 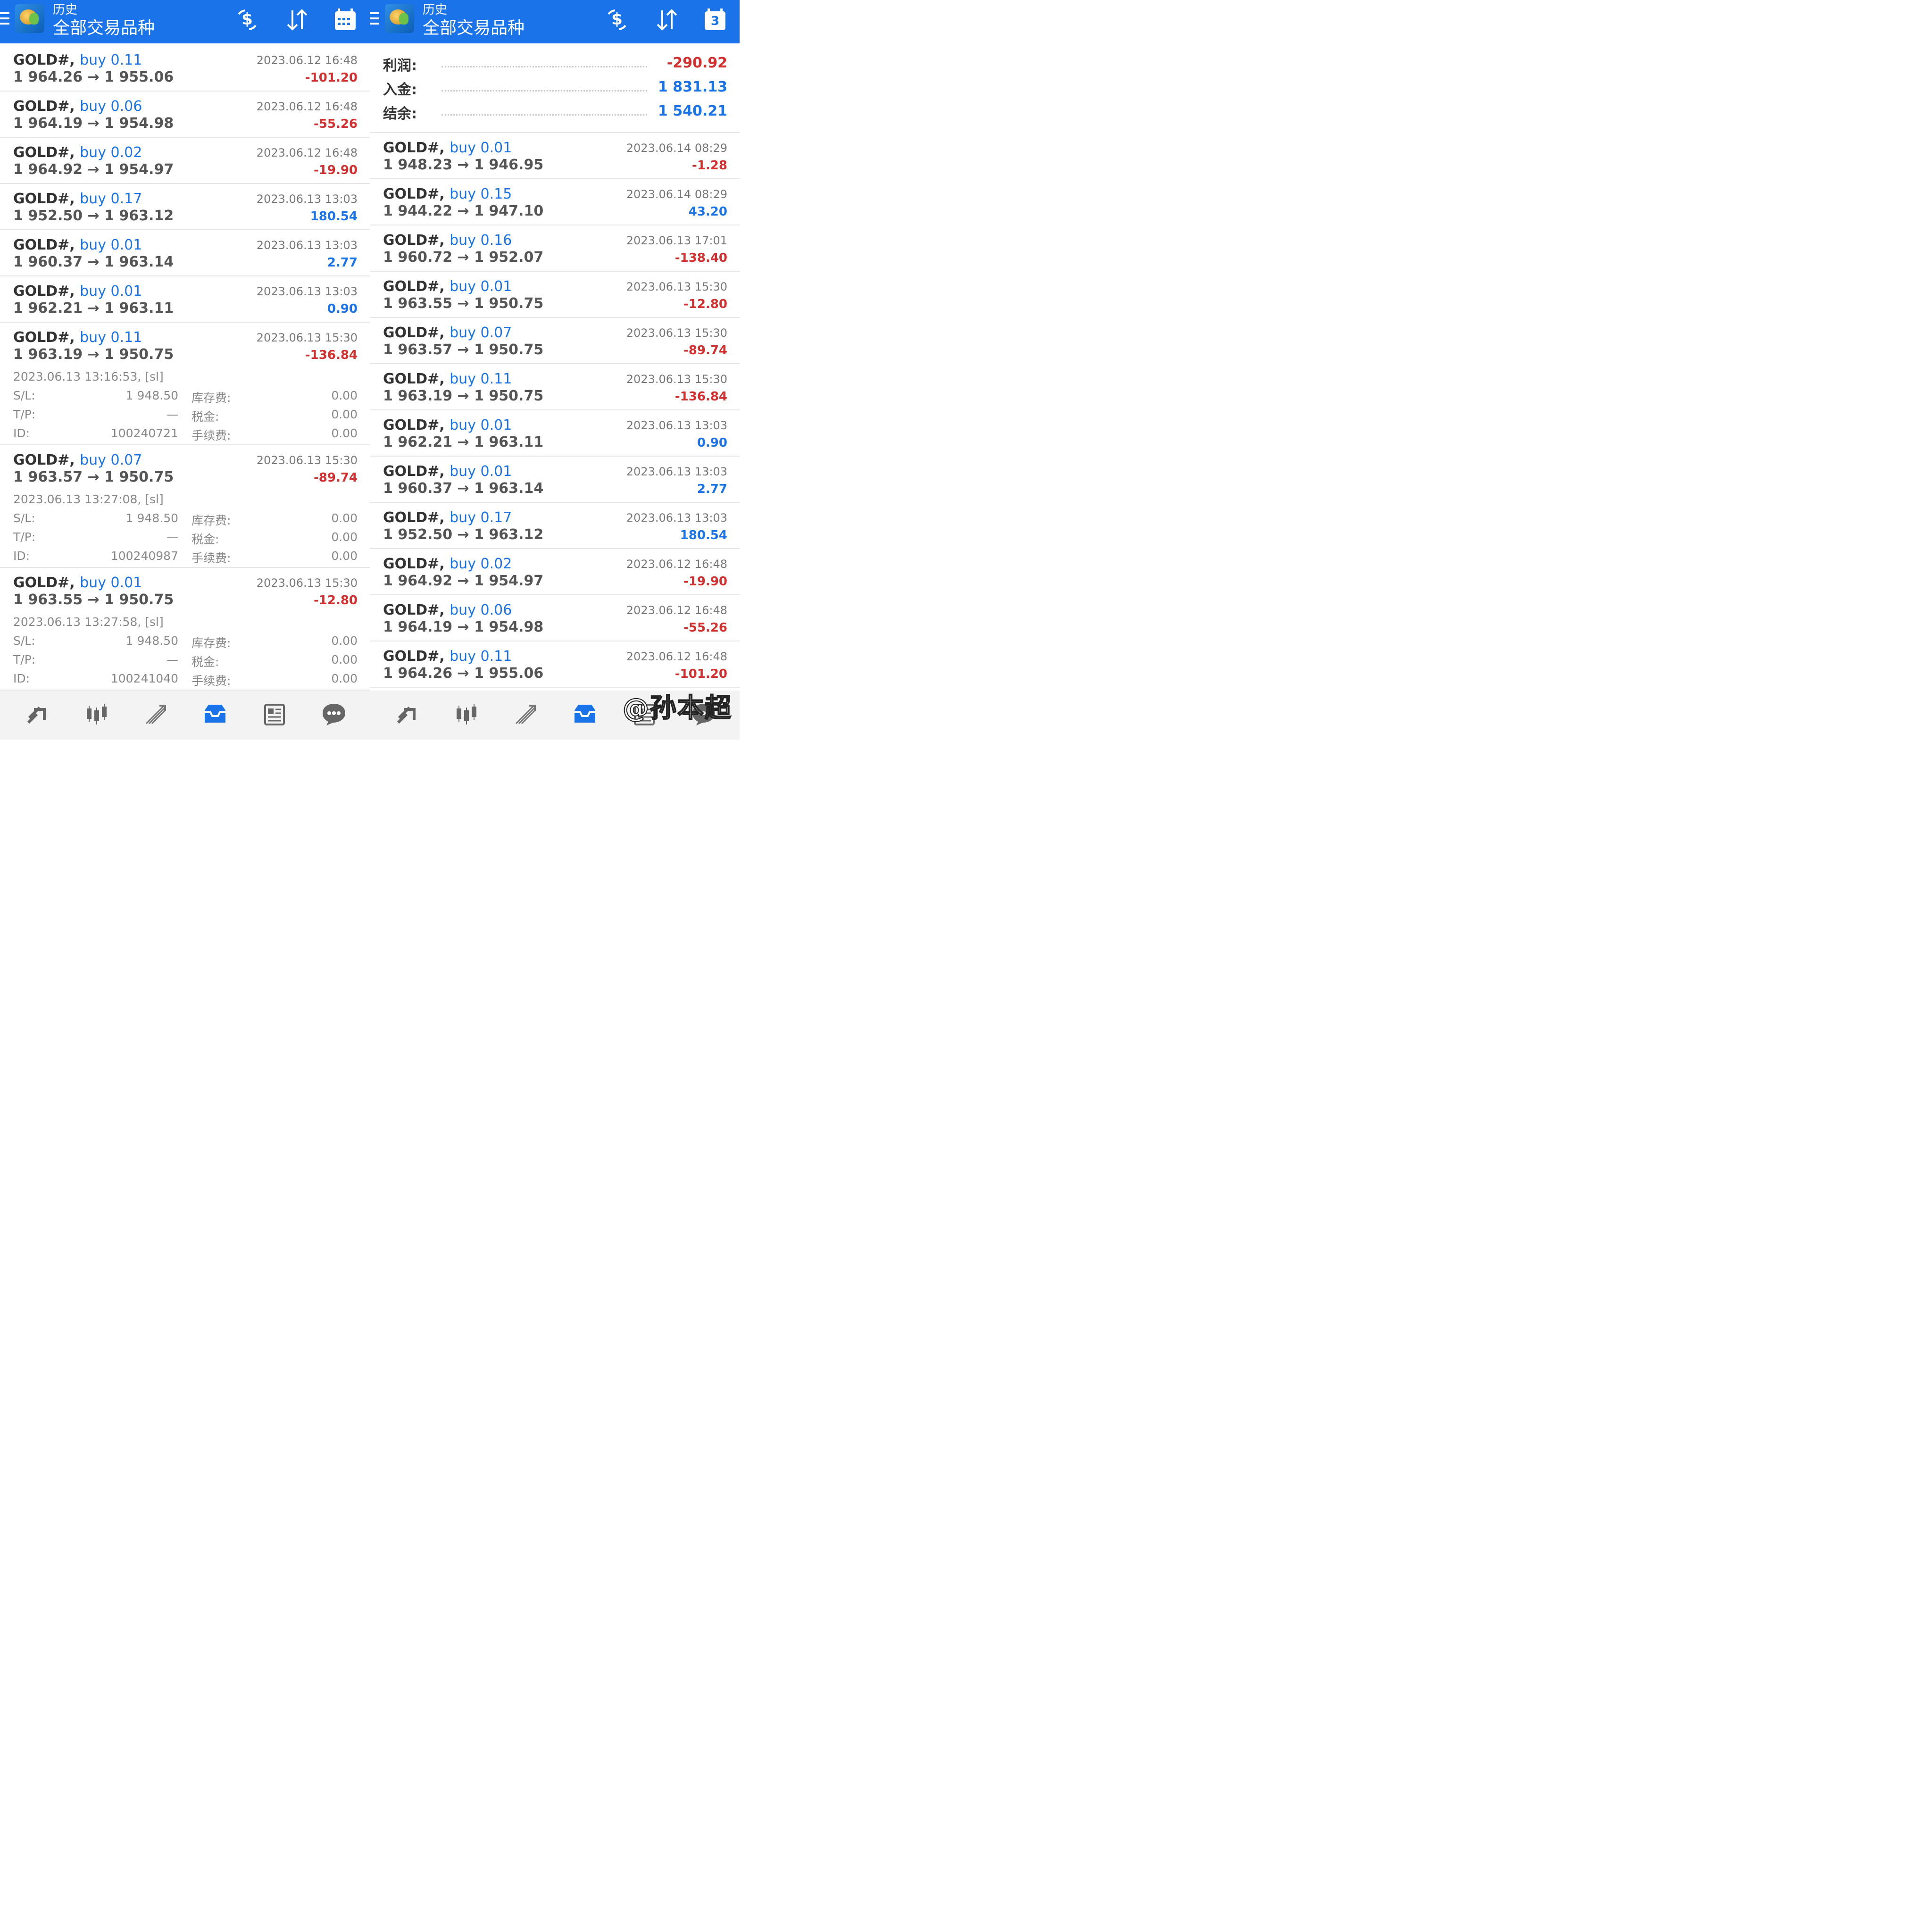 I want to click on trade-prices: 1 960.72 → 1 952.07, so click(x=464, y=257).